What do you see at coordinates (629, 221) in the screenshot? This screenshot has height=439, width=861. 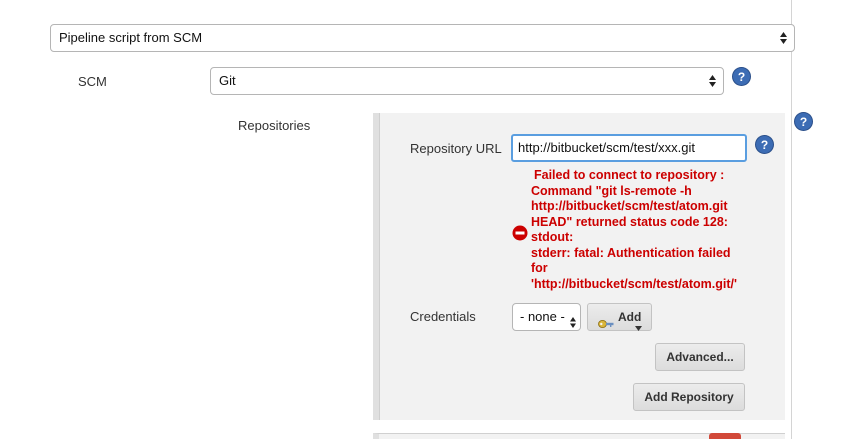 I see `error-line: HEAD" returned status code 128:` at bounding box center [629, 221].